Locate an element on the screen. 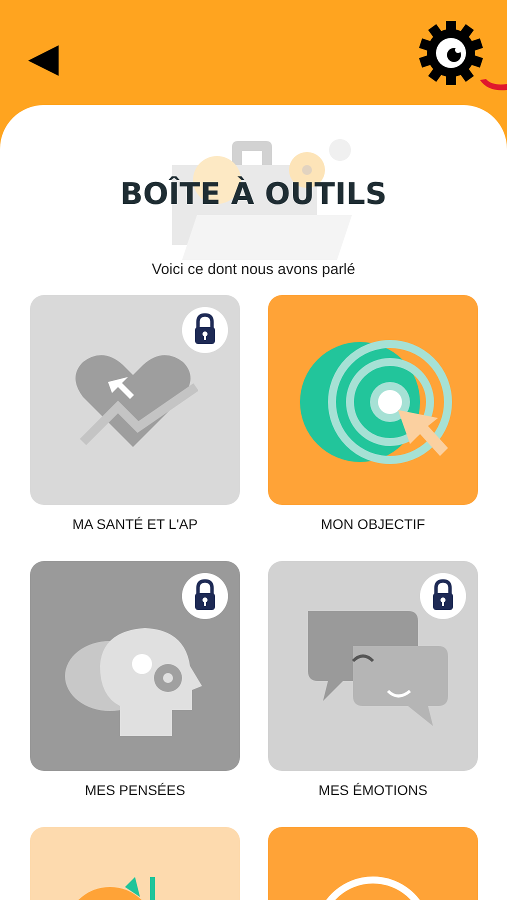  page-title: BOÎTE À OUTILS is located at coordinates (253, 194).